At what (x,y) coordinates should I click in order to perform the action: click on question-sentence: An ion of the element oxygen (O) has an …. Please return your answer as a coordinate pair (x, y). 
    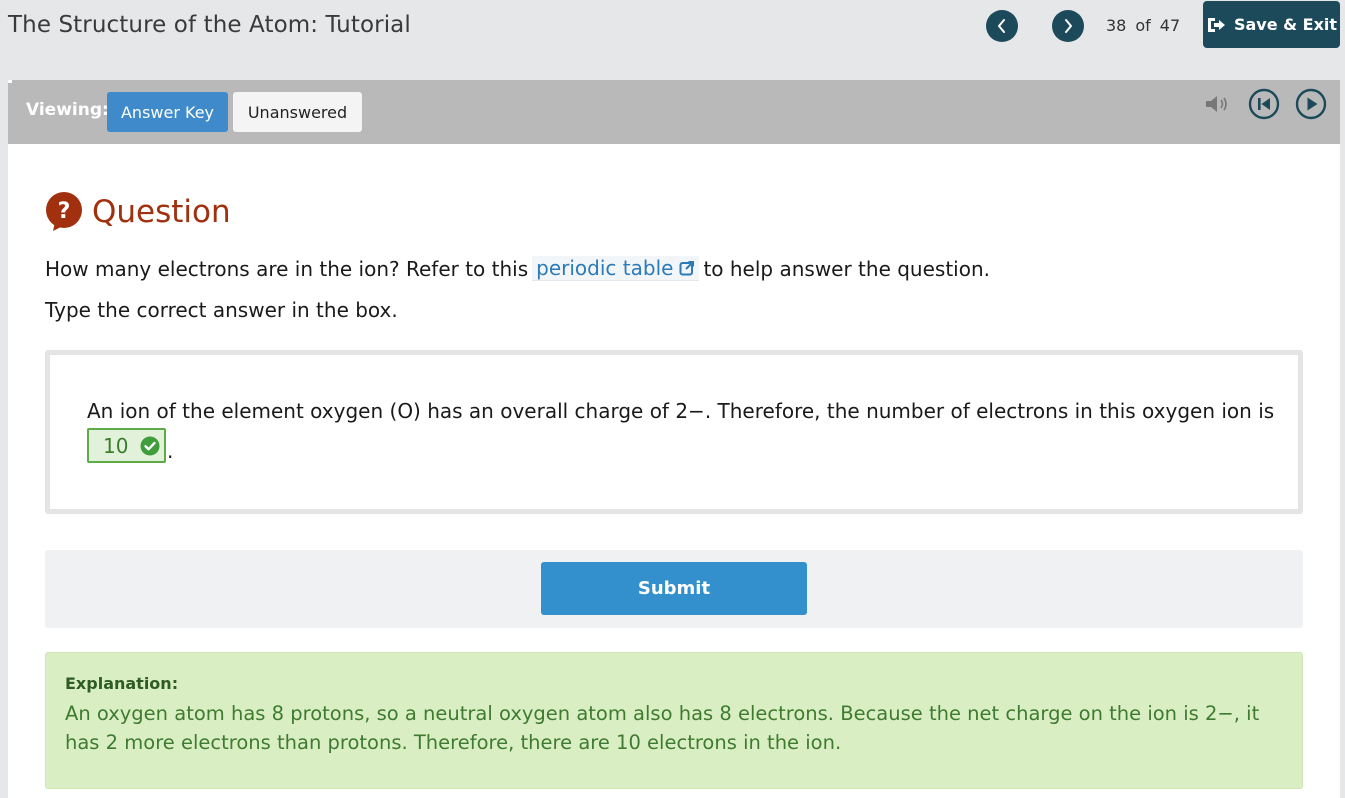
    Looking at the image, I should click on (681, 411).